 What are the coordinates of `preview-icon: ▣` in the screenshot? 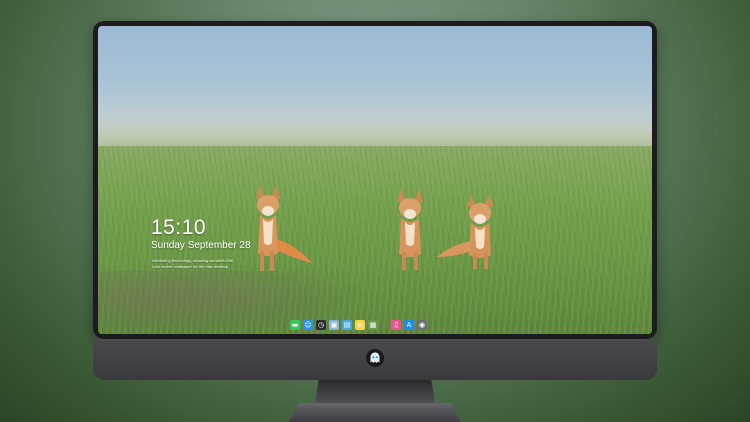 It's located at (334, 325).